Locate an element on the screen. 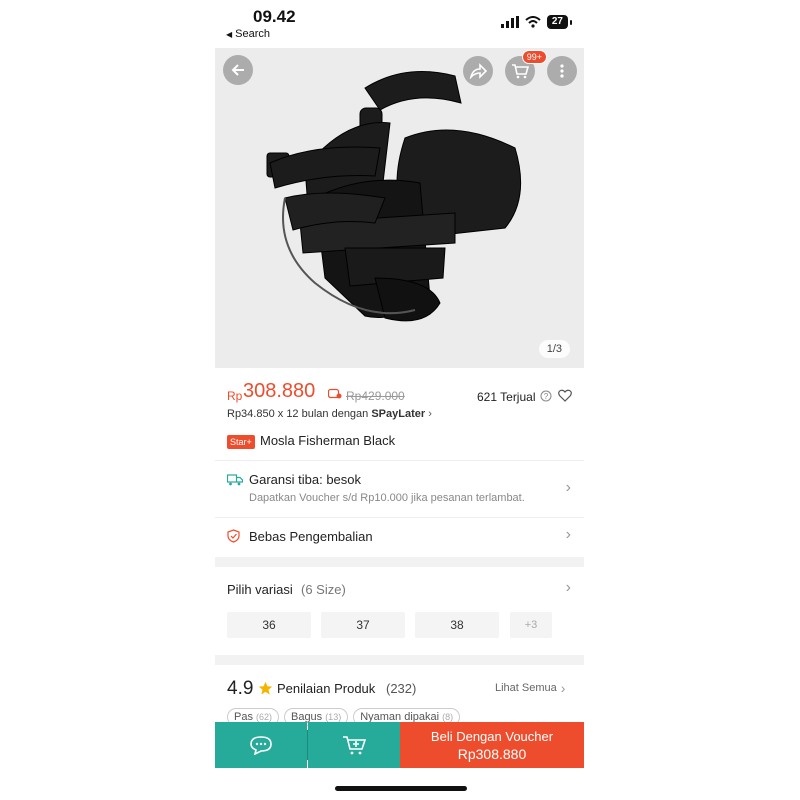 This screenshot has width=800, height=800. current-price: 308.880 is located at coordinates (279, 391).